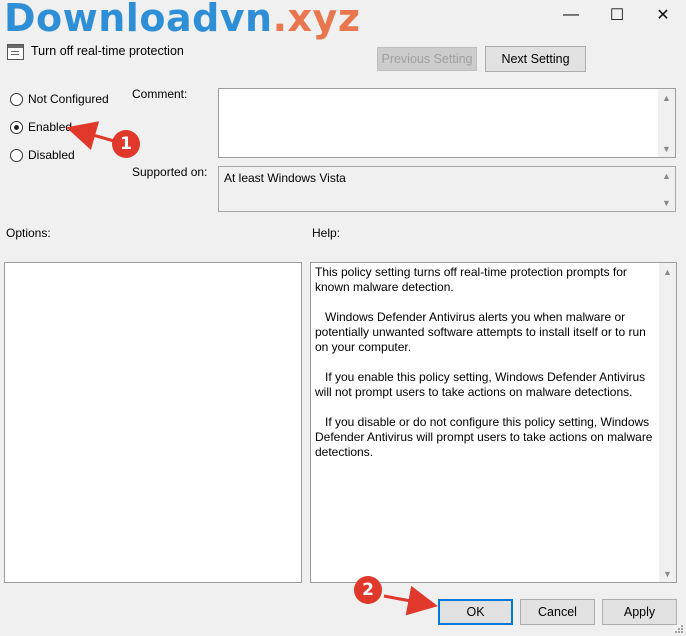 The image size is (686, 636). What do you see at coordinates (410, 600) in the screenshot?
I see `annotation-arrow-2-icon` at bounding box center [410, 600].